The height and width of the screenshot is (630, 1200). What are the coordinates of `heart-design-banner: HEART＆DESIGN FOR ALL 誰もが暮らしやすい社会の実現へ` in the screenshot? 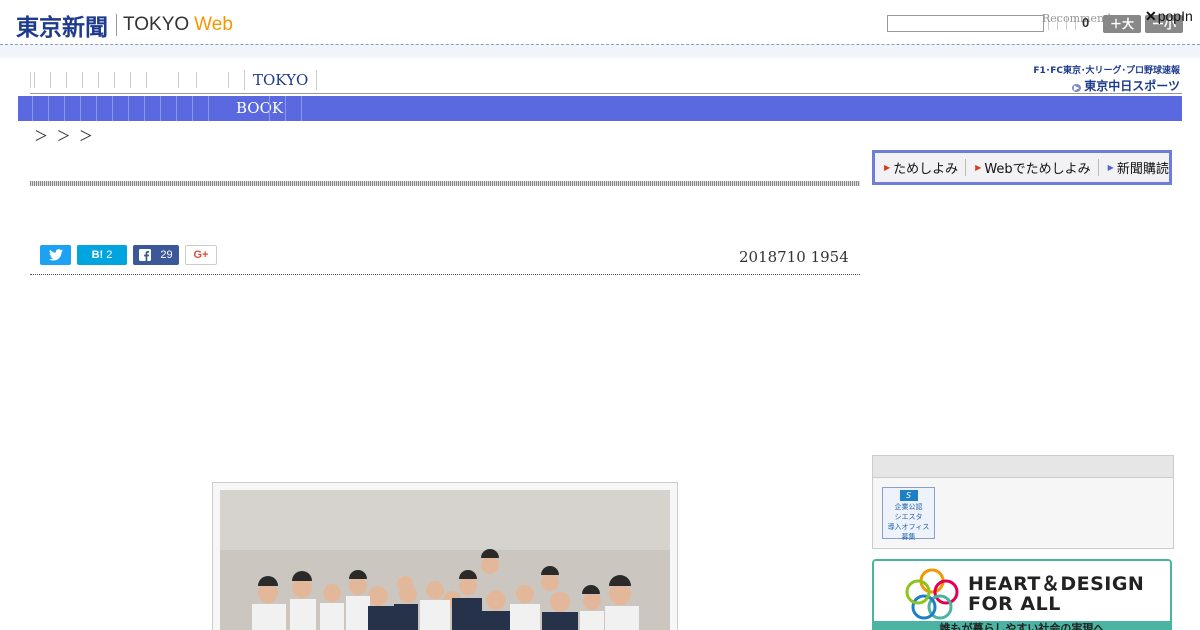 It's located at (1022, 594).